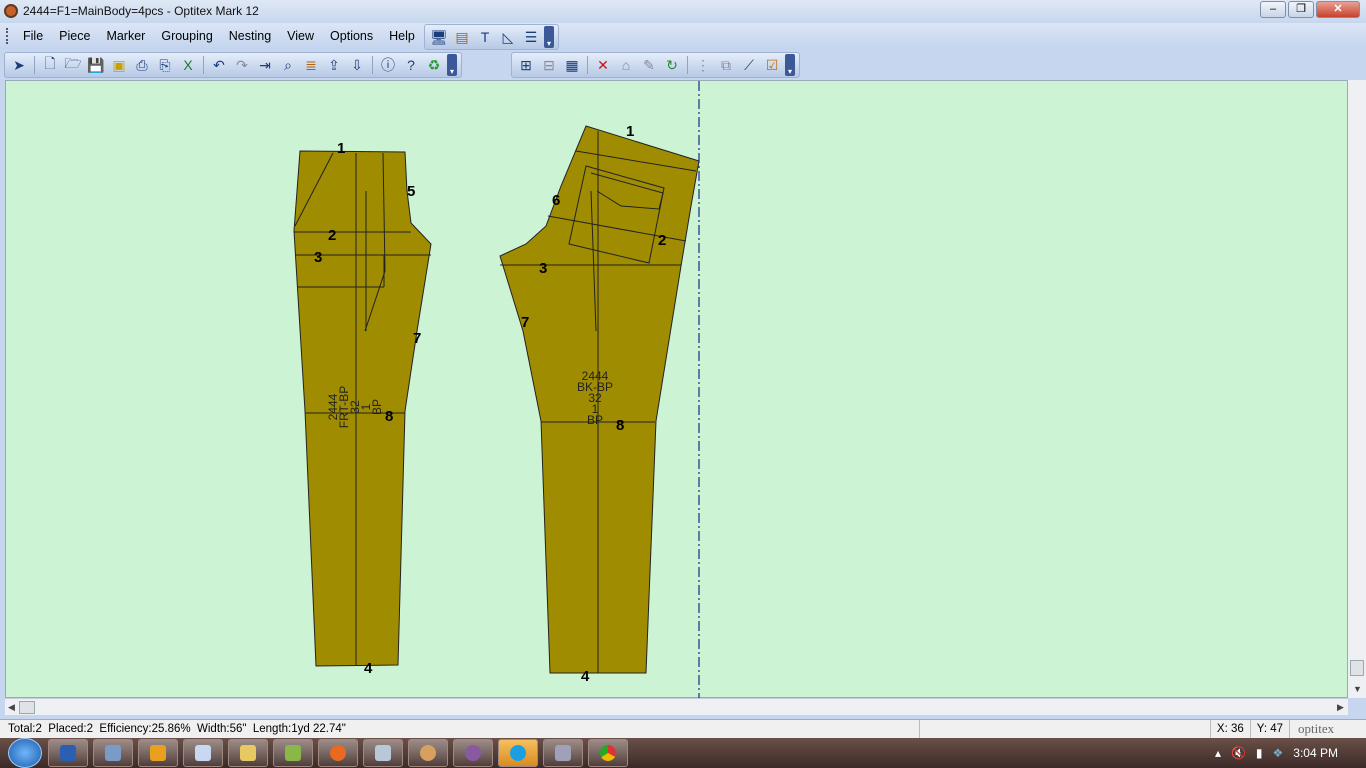 The width and height of the screenshot is (1366, 768). I want to click on undo-icon: ↶, so click(219, 65).